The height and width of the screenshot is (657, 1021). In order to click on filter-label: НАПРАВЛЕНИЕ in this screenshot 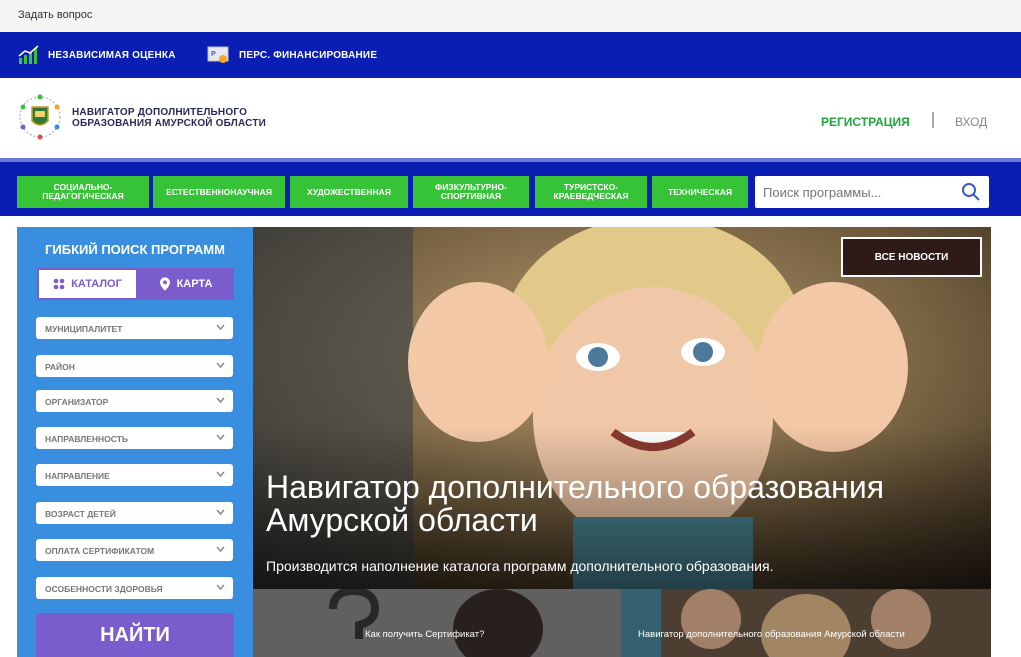, I will do `click(77, 476)`.